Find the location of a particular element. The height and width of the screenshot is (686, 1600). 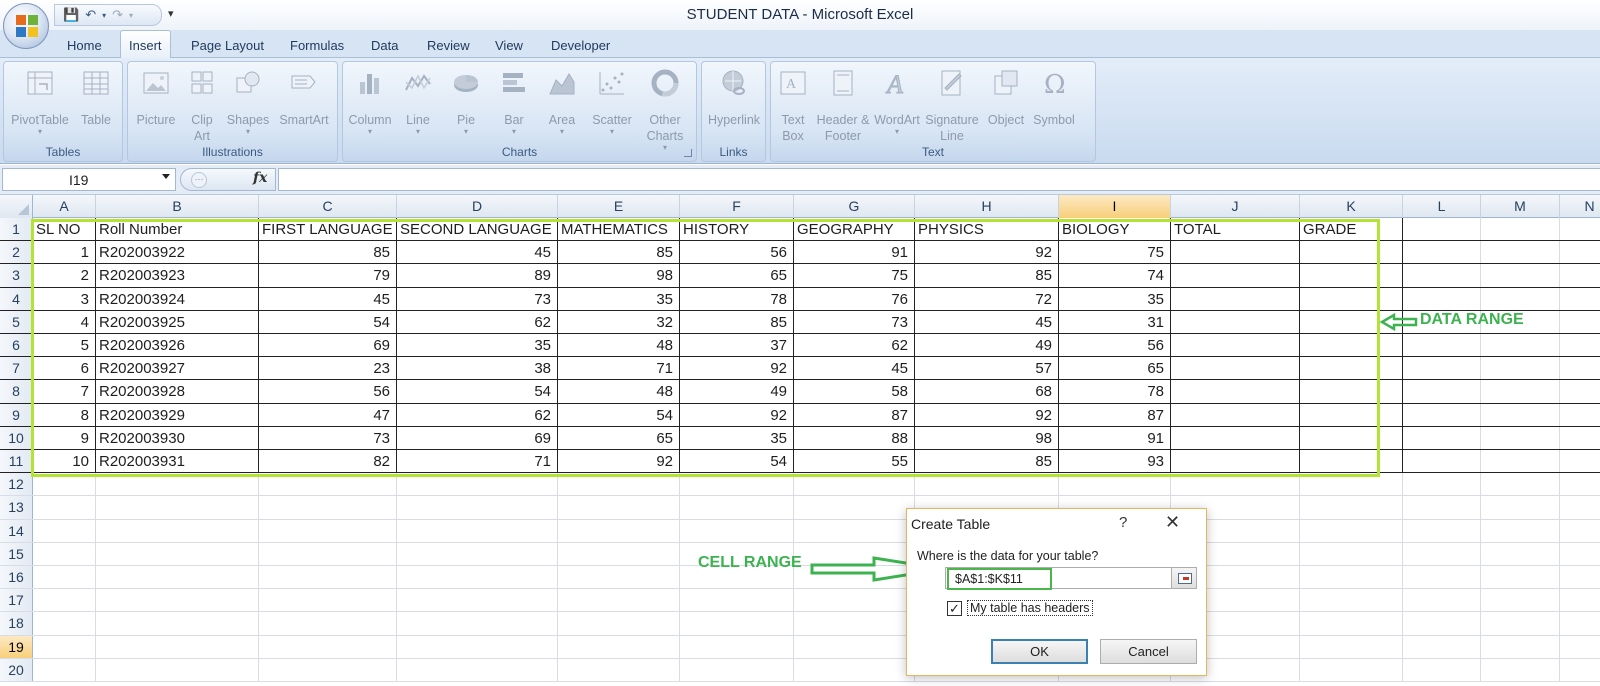

column-header-e: E is located at coordinates (619, 206).